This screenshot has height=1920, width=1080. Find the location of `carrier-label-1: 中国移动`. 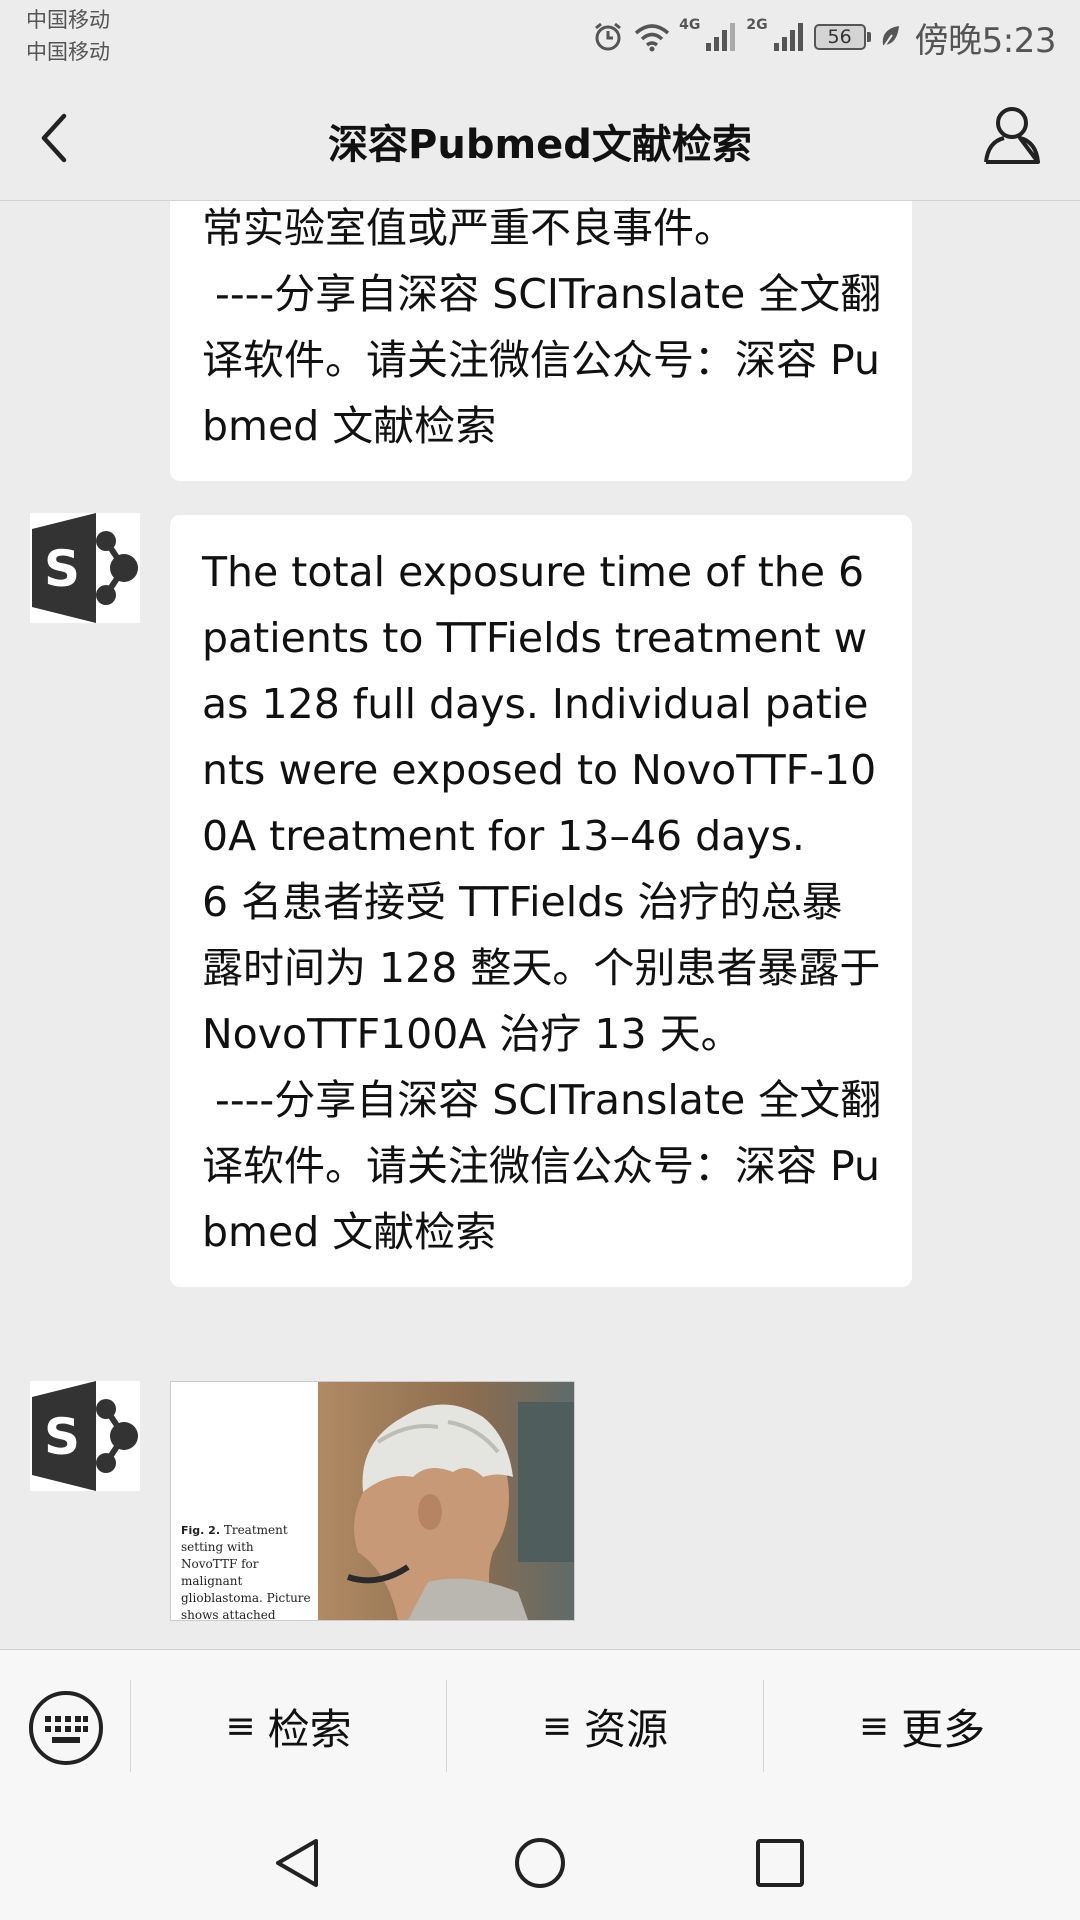

carrier-label-1: 中国移动 is located at coordinates (68, 20).